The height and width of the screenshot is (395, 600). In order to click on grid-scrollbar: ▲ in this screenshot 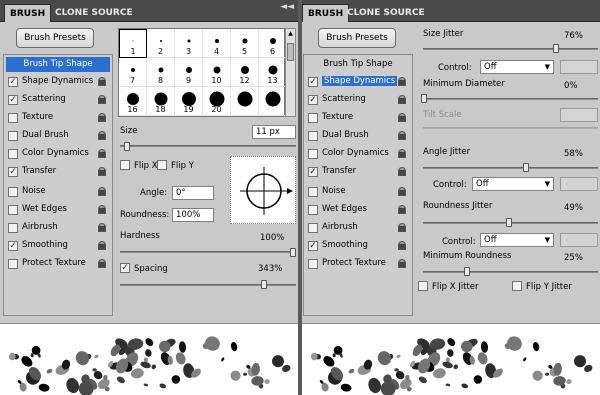, I will do `click(290, 72)`.